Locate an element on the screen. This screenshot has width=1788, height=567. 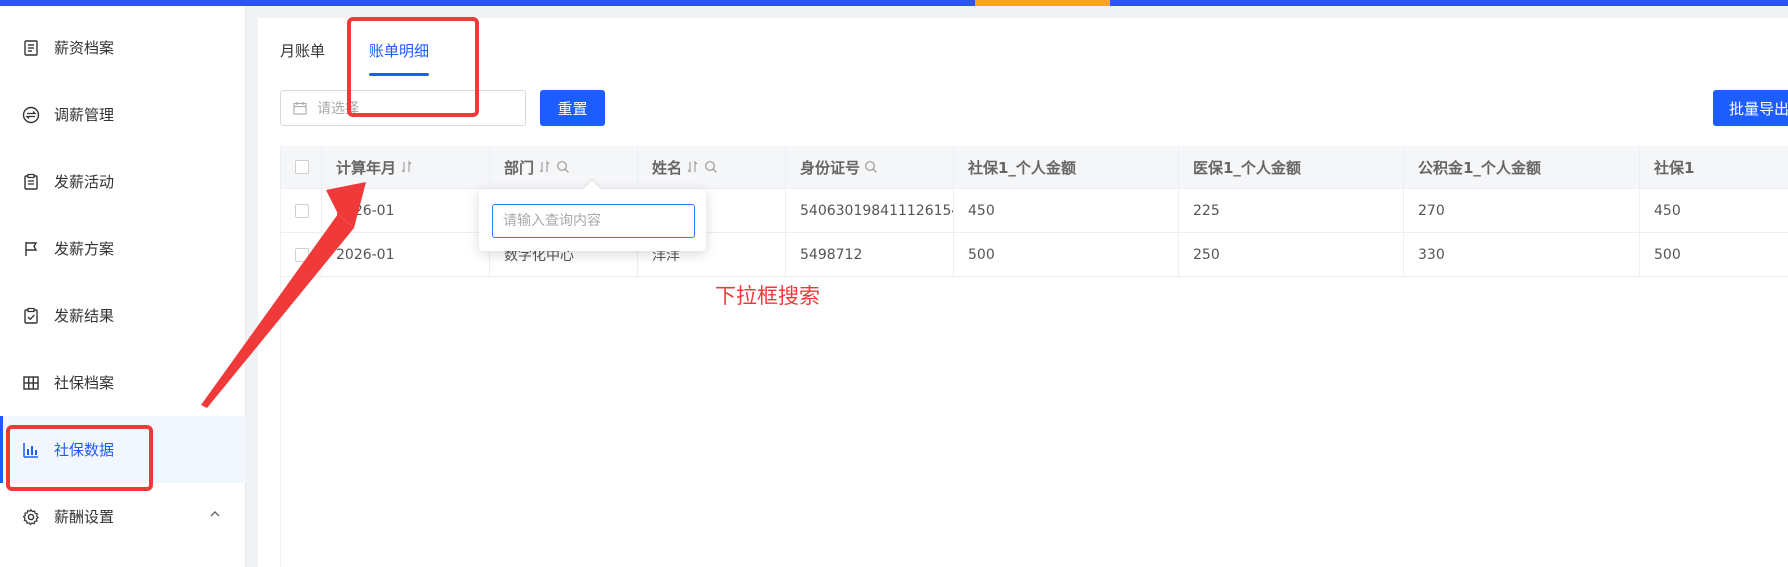
sidebar-item-label: 社保档案 is located at coordinates (84, 383).